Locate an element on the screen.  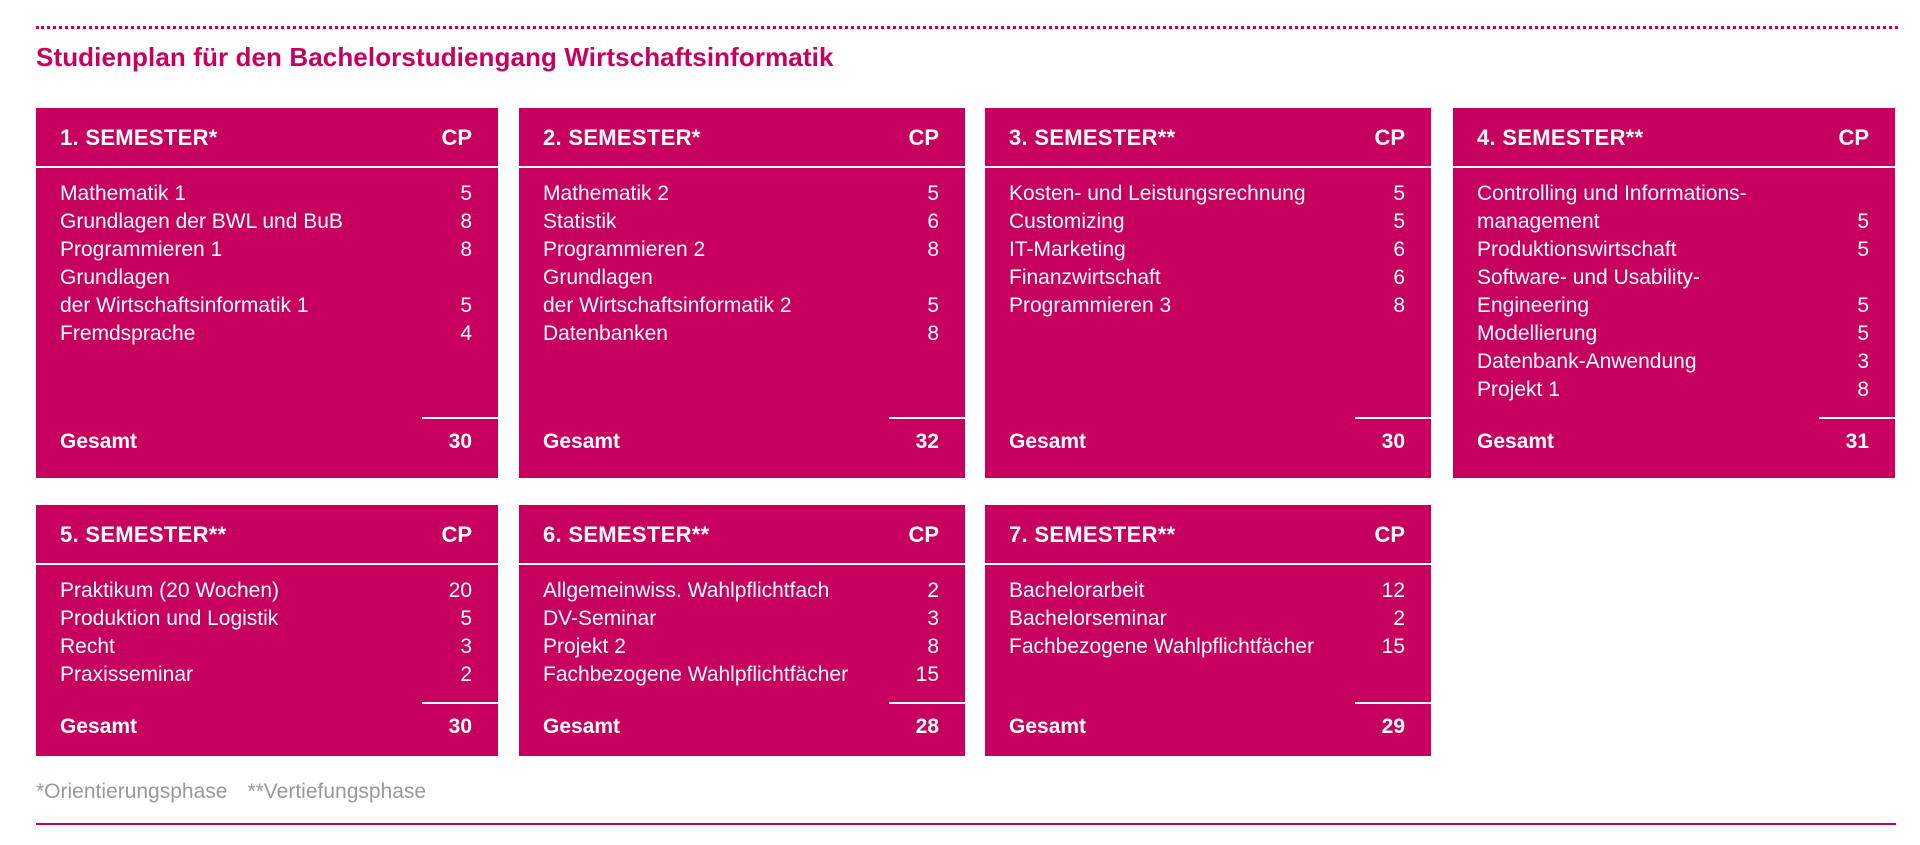
semester-header: 7. SEMESTER** CP is located at coordinates (1208, 535).